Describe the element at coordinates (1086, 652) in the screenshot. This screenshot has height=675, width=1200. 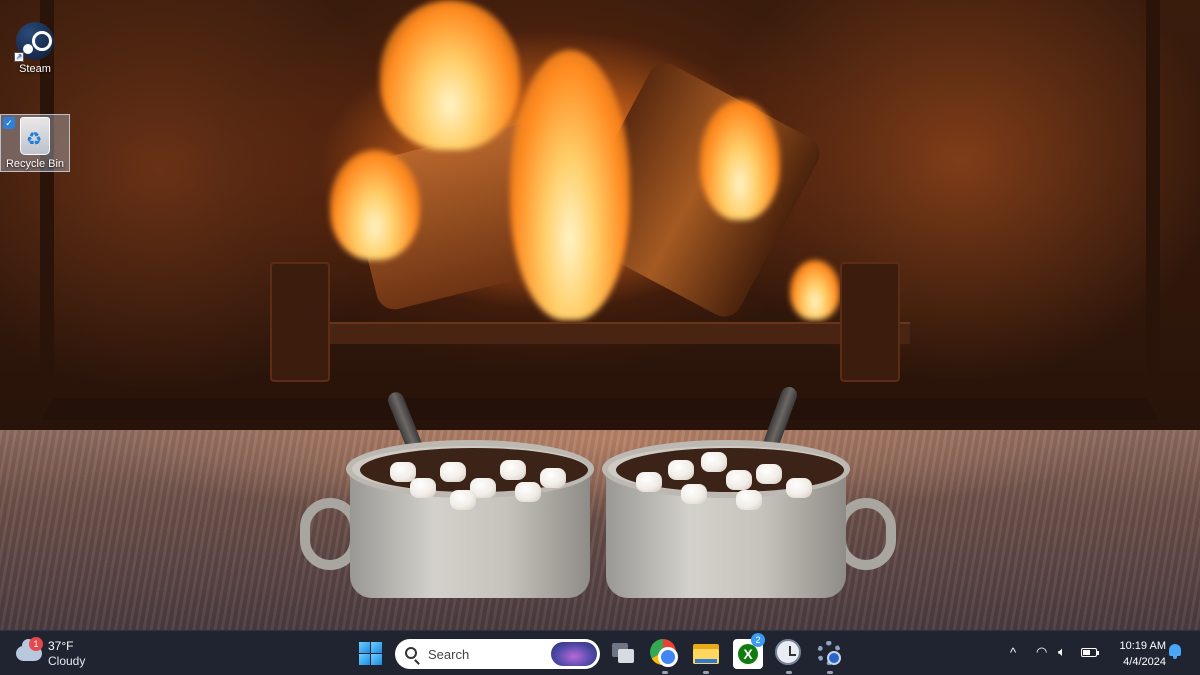
I see `battery-level` at that location.